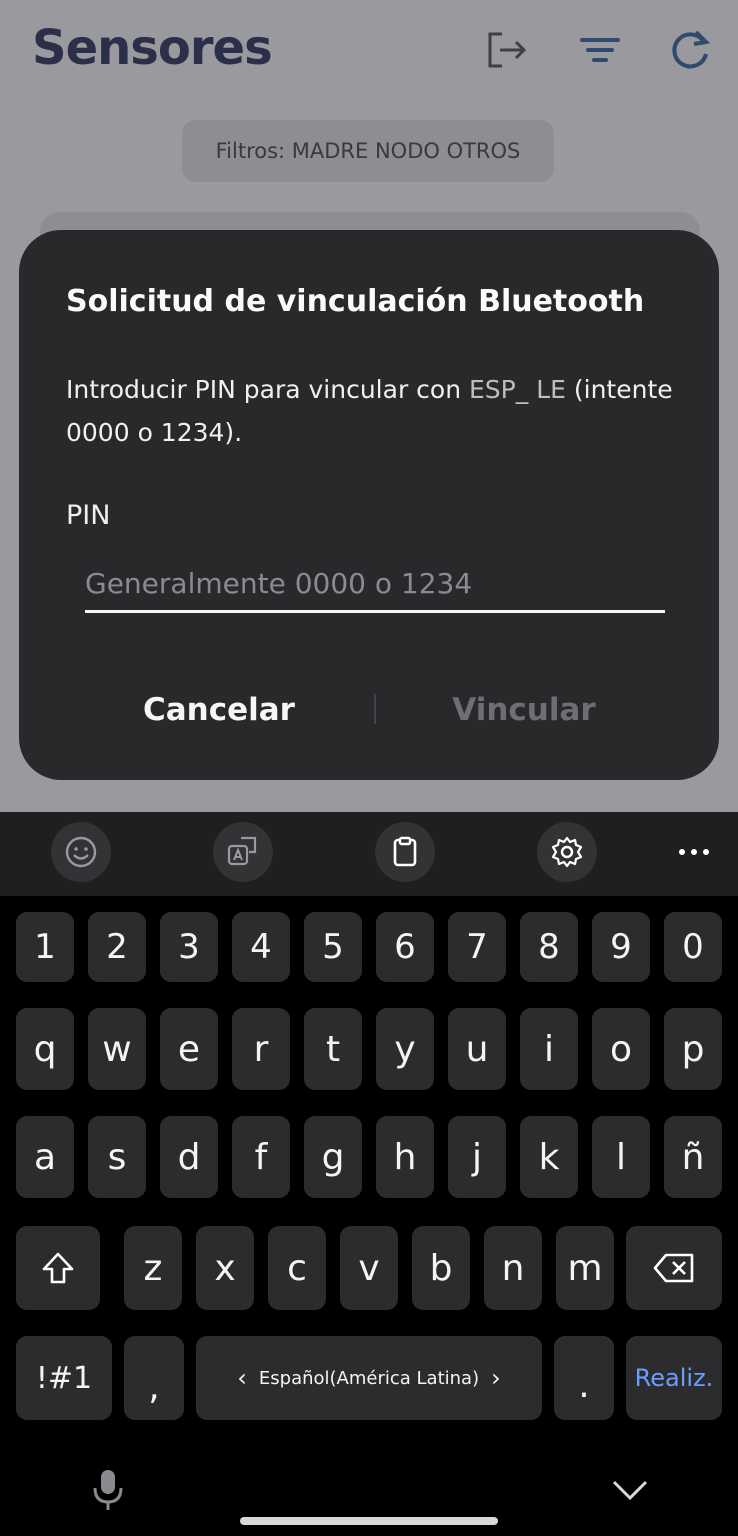 The width and height of the screenshot is (738, 1536). Describe the element at coordinates (693, 947) in the screenshot. I see `key-0: 0` at that location.